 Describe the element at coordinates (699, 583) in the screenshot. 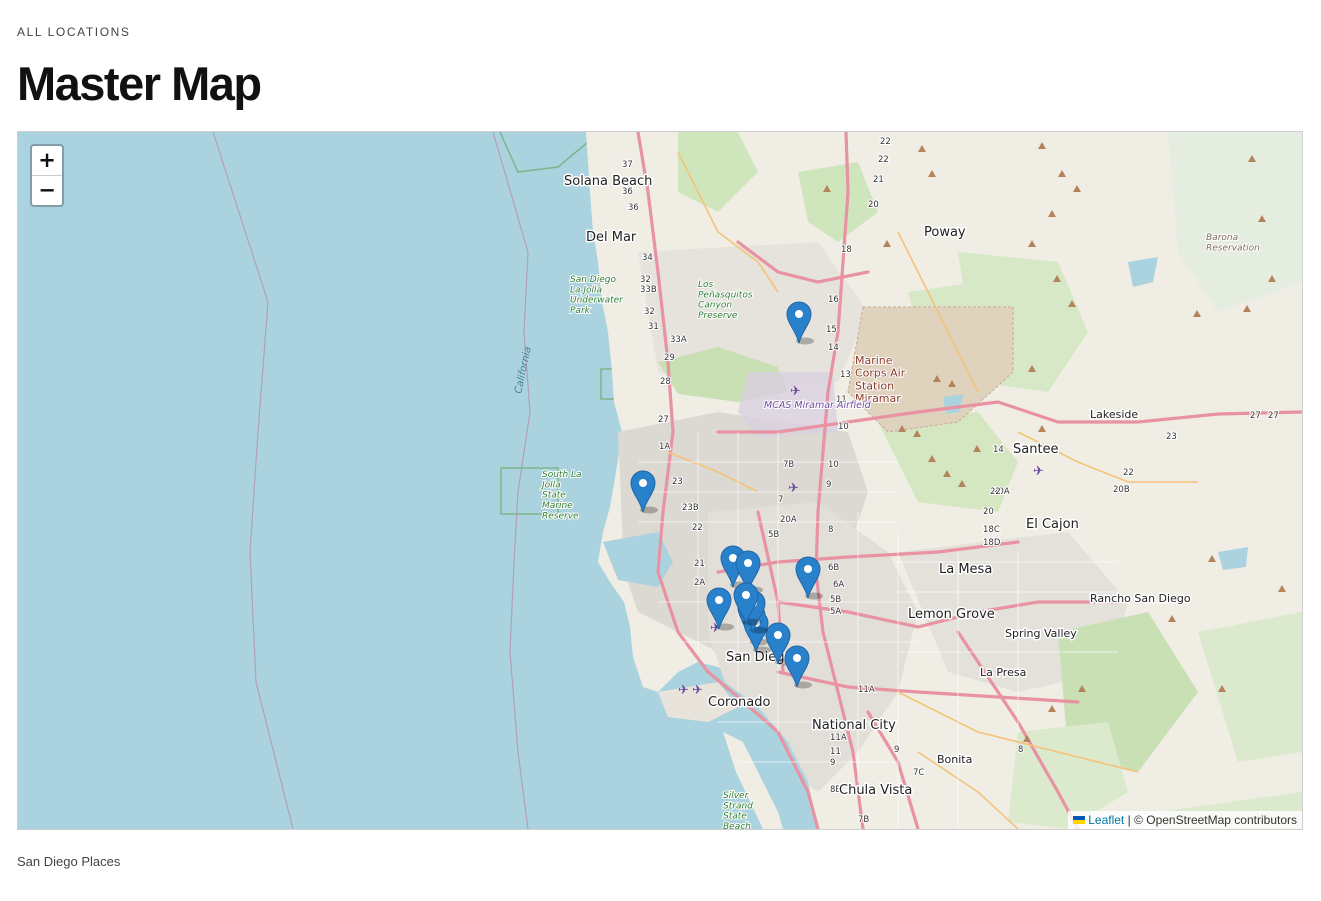

I see `svg-text: 2A` at that location.